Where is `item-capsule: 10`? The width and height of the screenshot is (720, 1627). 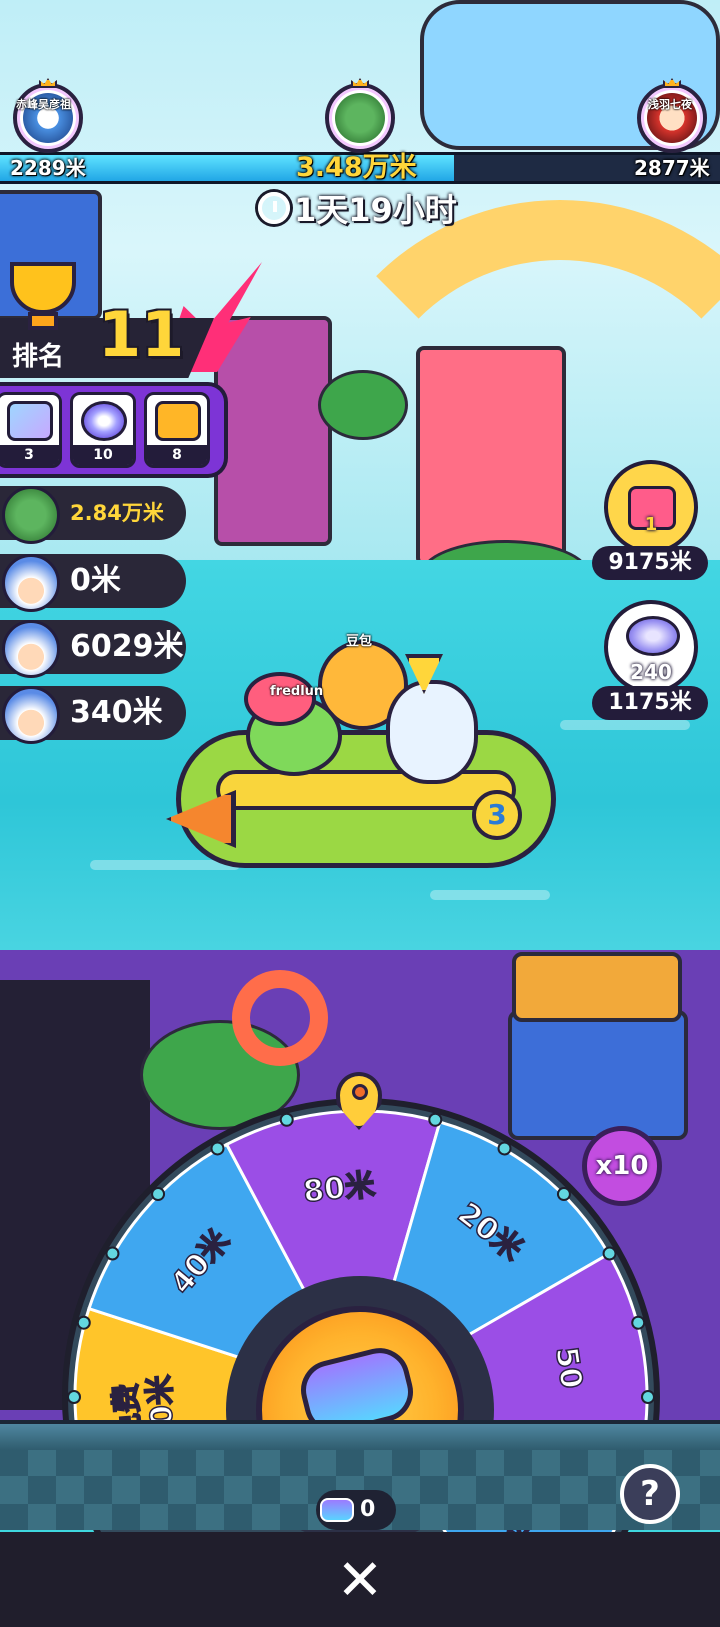 item-capsule: 10 is located at coordinates (103, 430).